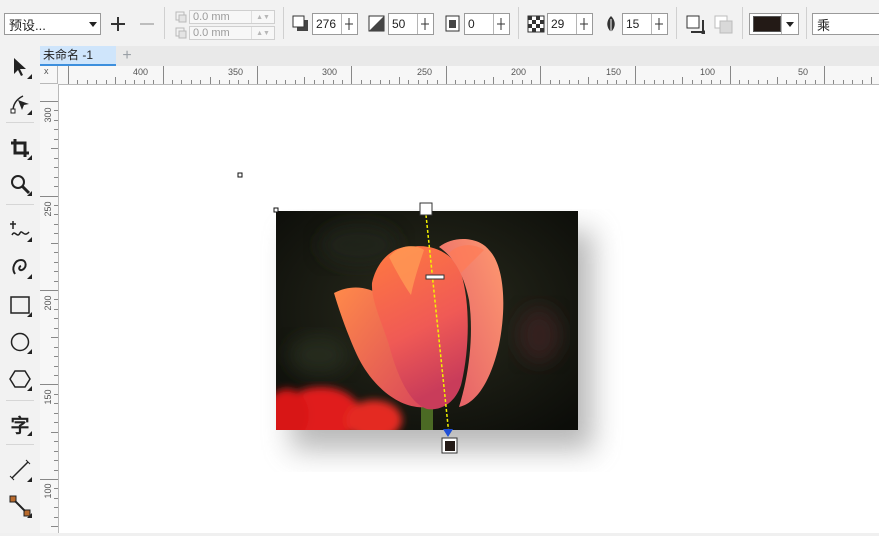 The image size is (879, 536). I want to click on shadow-distance-field: 50, so click(411, 24).